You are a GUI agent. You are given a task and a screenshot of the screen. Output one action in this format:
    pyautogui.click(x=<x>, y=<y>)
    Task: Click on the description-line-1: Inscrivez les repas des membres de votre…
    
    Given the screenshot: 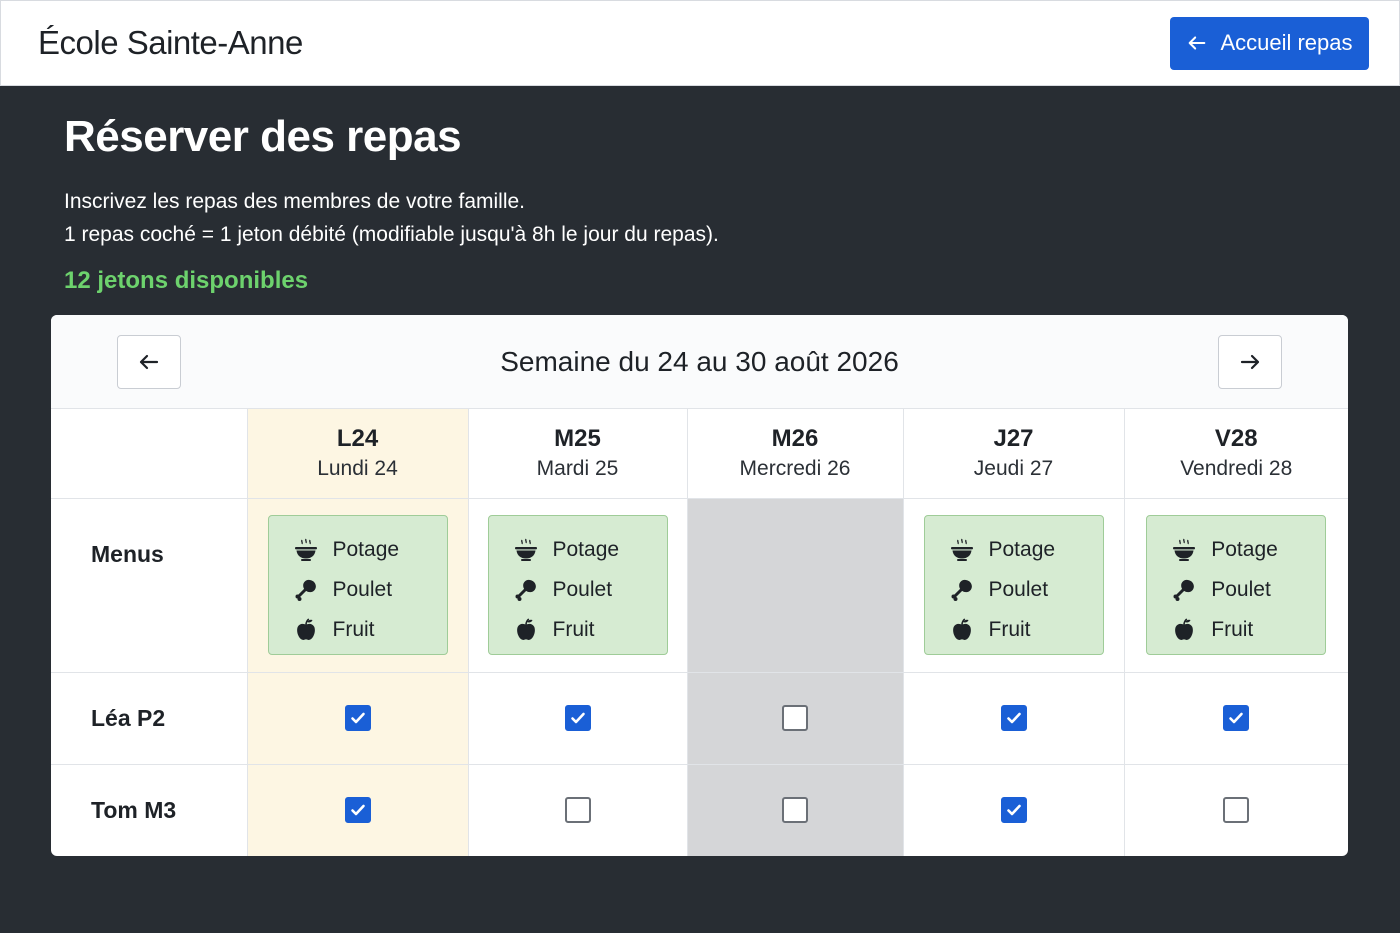 What is the action you would take?
    pyautogui.click(x=295, y=201)
    